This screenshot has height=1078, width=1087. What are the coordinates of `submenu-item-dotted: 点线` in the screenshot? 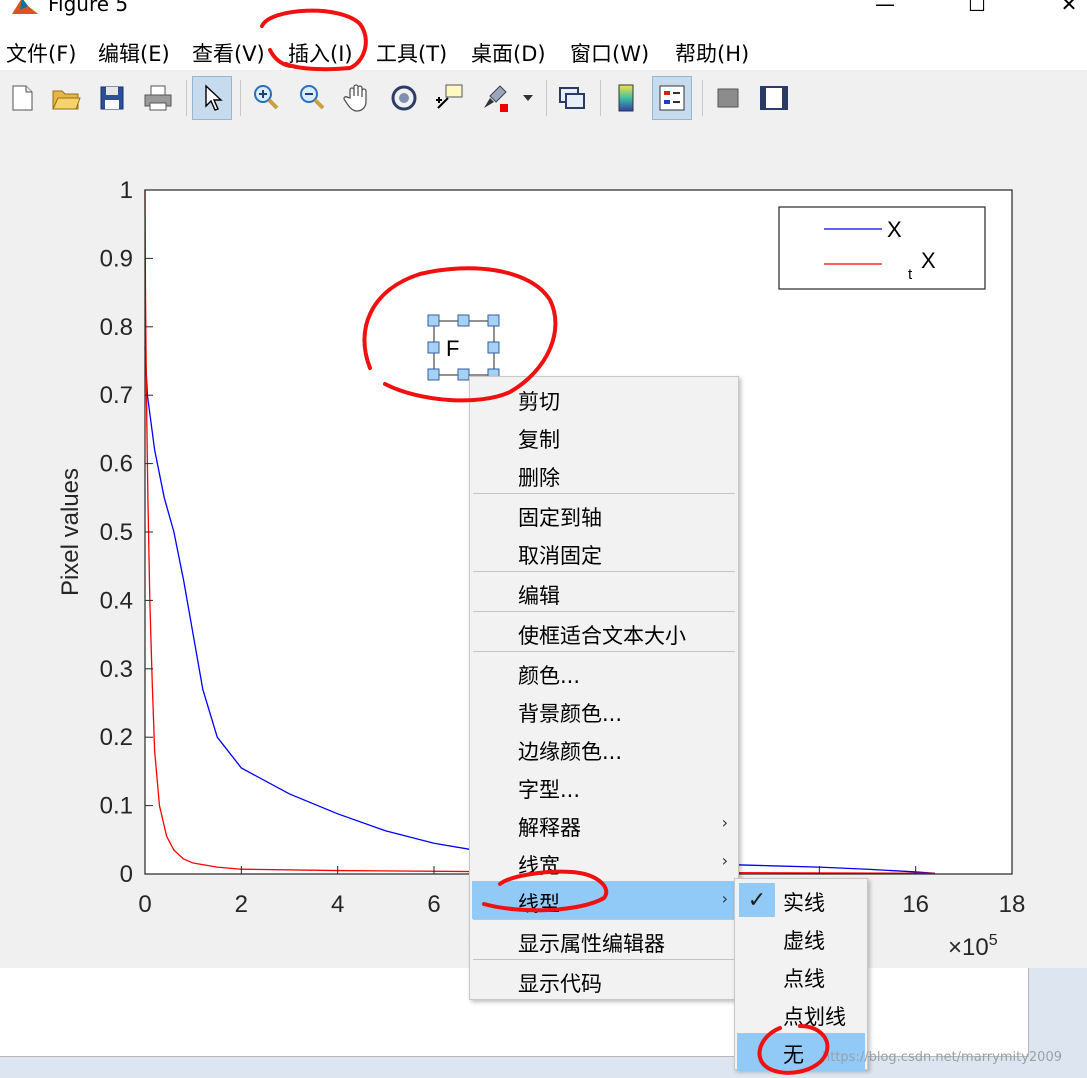 It's located at (801, 976).